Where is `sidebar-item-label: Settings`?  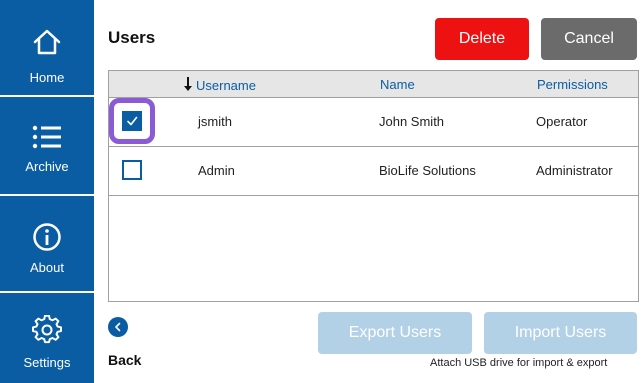
sidebar-item-label: Settings is located at coordinates (47, 362).